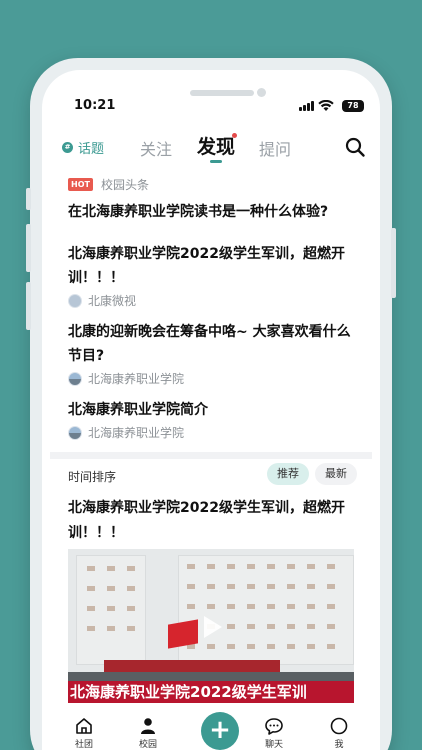 The height and width of the screenshot is (750, 422). What do you see at coordinates (339, 745) in the screenshot?
I see `nav-label: 我` at bounding box center [339, 745].